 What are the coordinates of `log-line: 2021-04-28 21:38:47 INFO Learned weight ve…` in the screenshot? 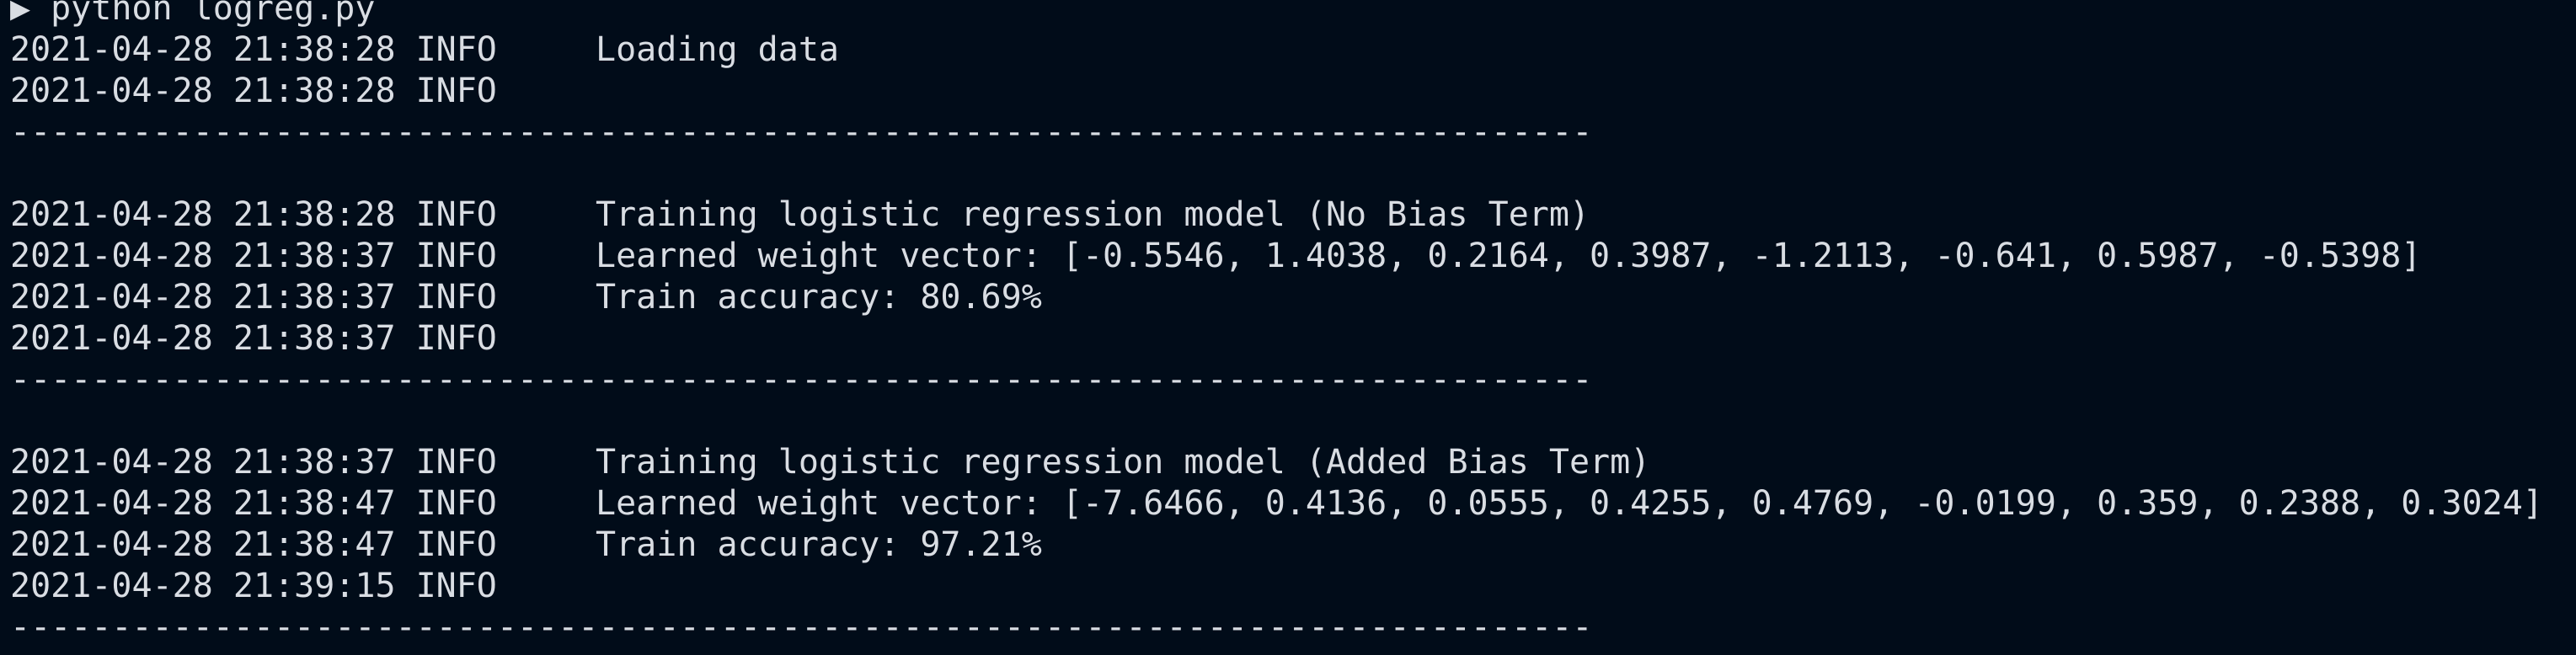 It's located at (1290, 504).